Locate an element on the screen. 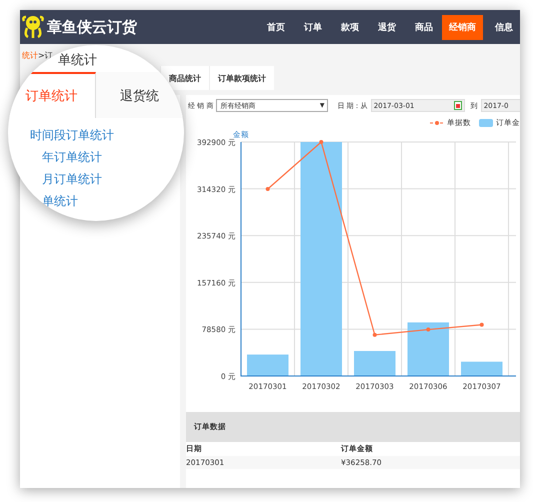  breadcrumb-current: 单统计 is located at coordinates (77, 60).